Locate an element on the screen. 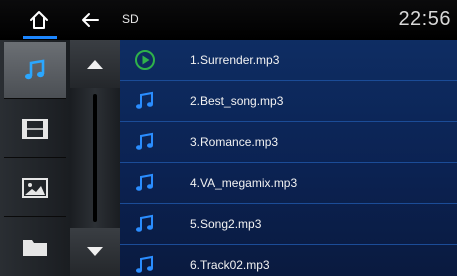 This screenshot has width=457, height=276. picture-icon is located at coordinates (35, 188).